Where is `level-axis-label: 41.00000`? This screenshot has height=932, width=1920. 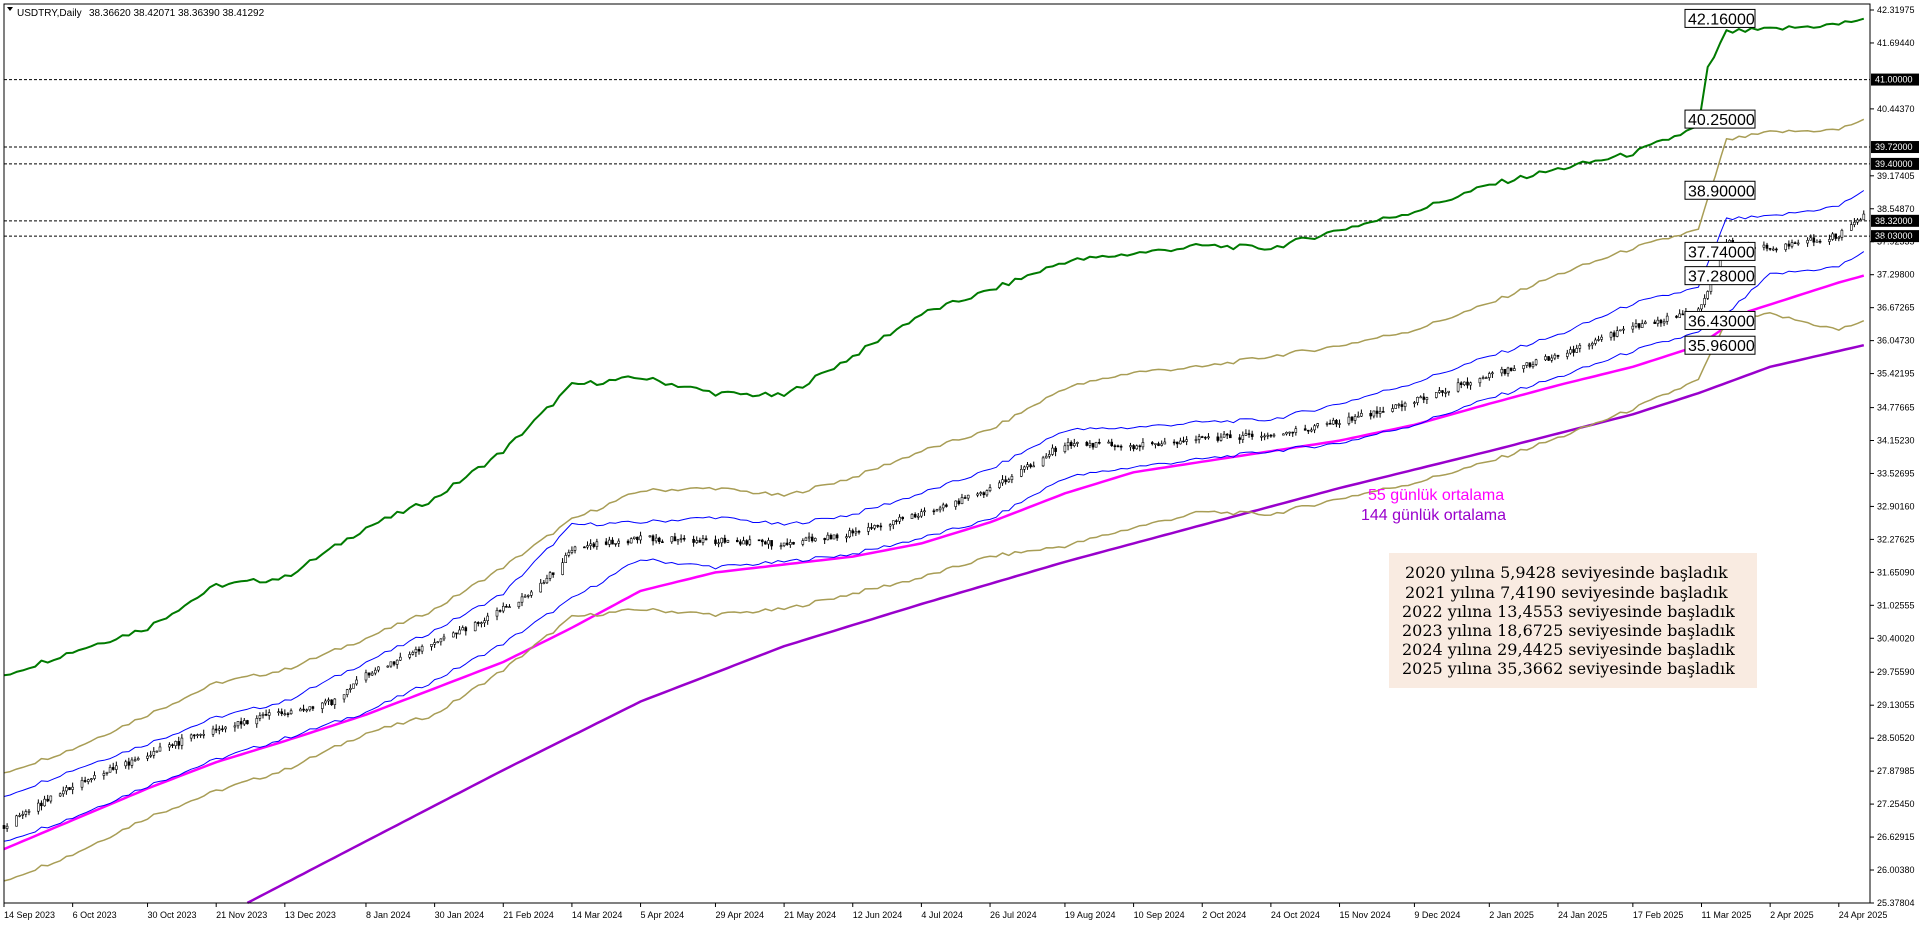 level-axis-label: 41.00000 is located at coordinates (1894, 80).